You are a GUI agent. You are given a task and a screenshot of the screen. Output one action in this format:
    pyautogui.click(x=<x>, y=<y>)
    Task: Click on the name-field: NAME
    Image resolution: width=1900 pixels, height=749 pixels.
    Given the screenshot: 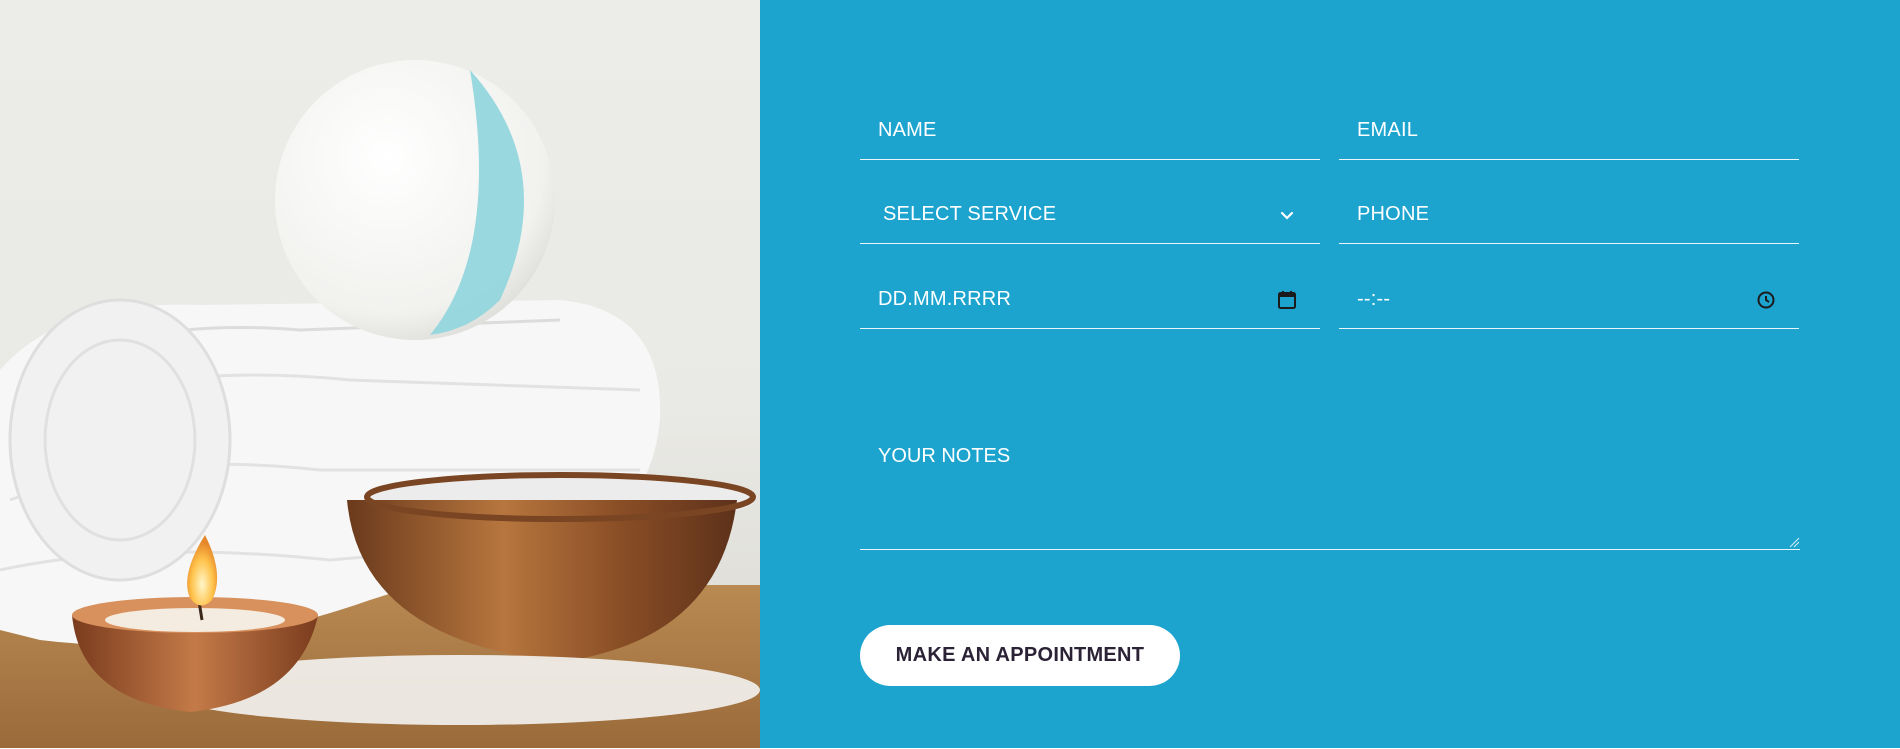 What is the action you would take?
    pyautogui.click(x=1090, y=131)
    